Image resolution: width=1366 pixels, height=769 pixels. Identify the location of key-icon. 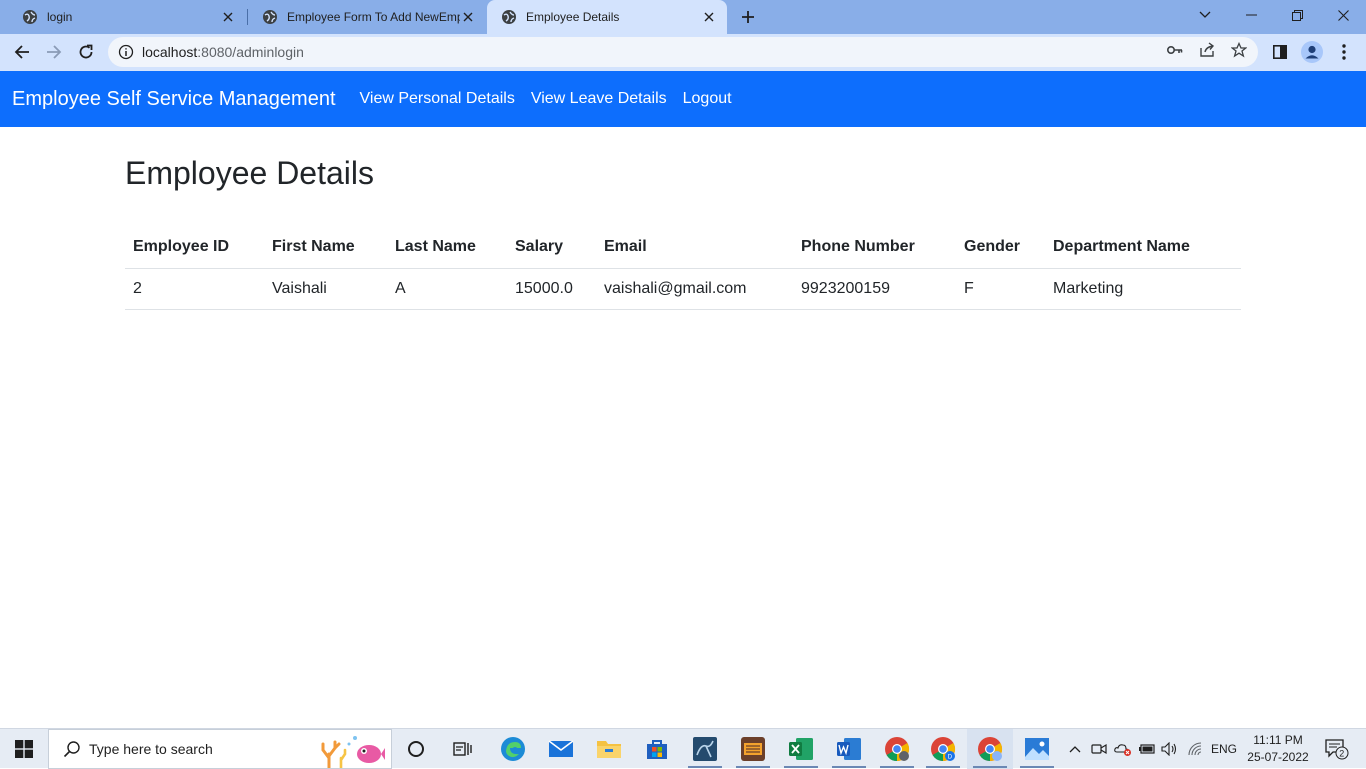
(1175, 50).